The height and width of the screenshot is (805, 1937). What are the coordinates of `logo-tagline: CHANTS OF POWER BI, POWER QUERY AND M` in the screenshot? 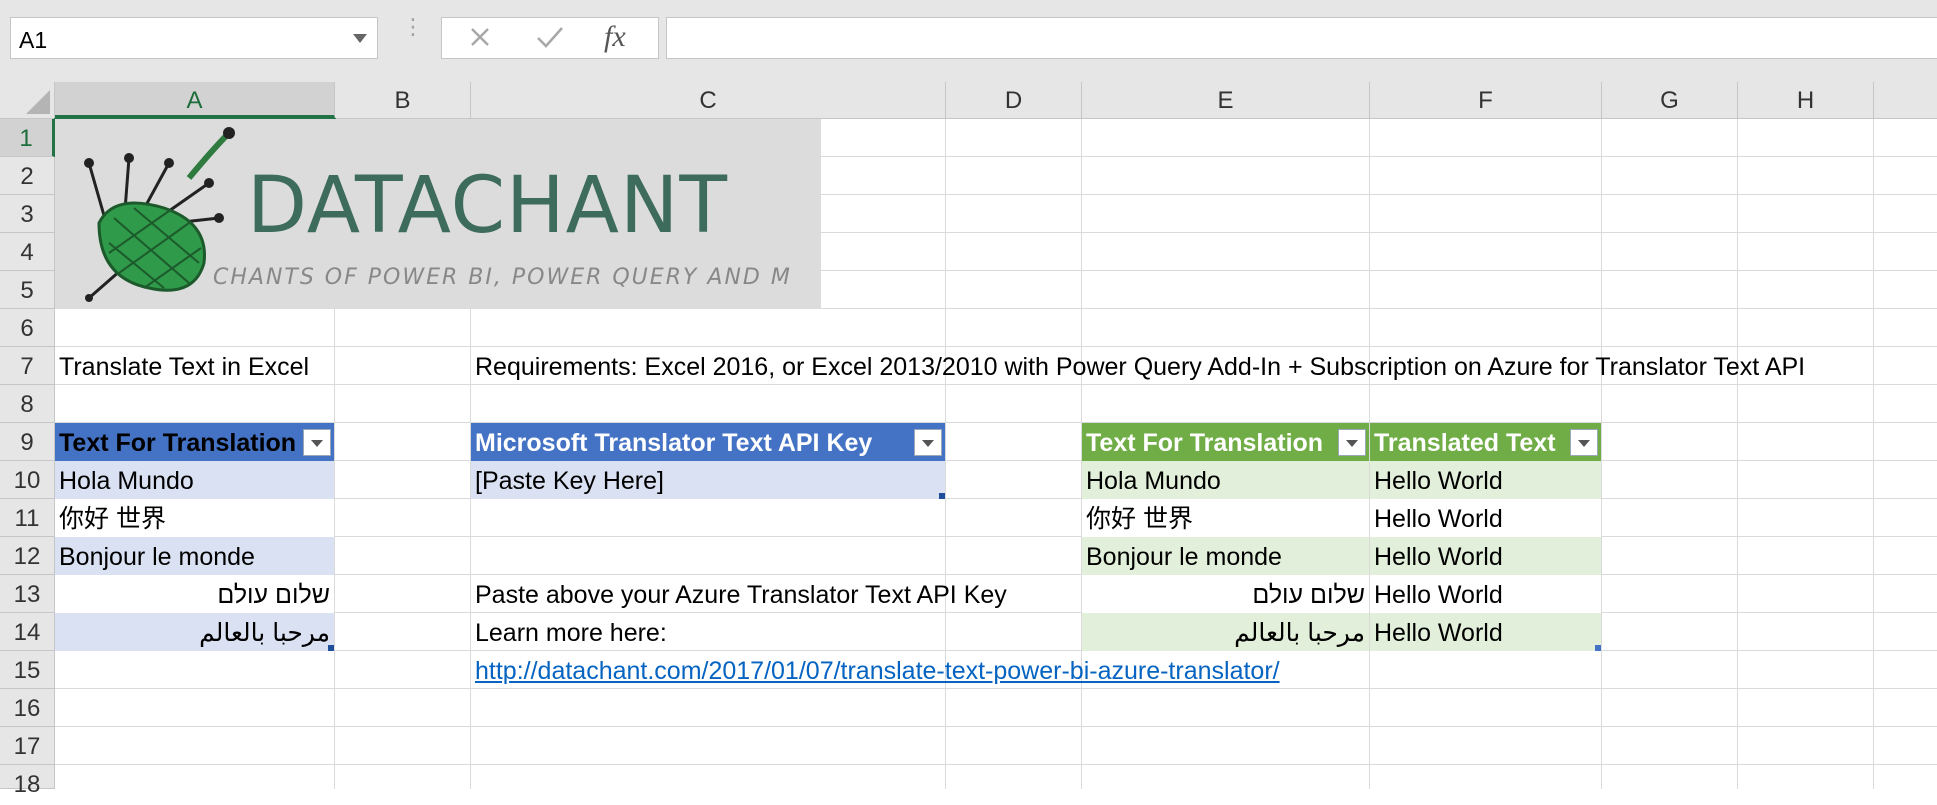 It's located at (502, 277).